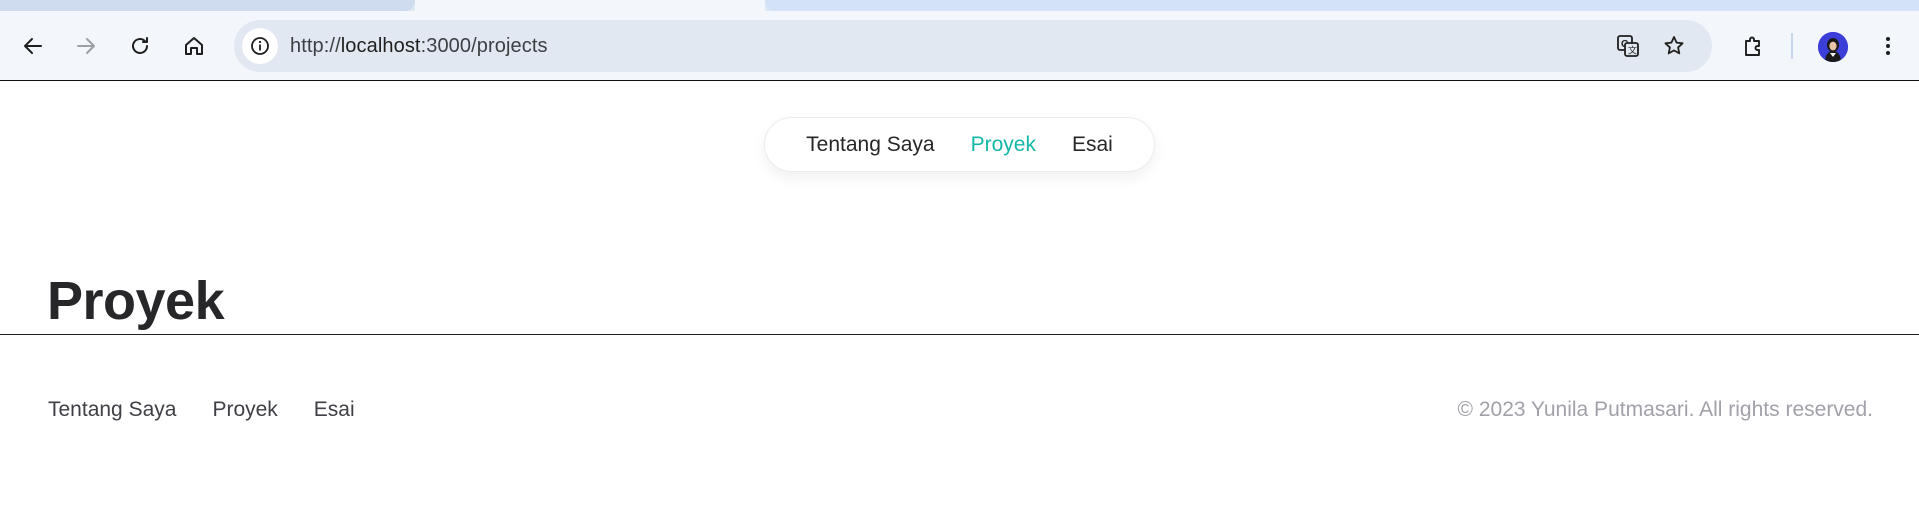 This screenshot has height=527, width=1919. I want to click on url-text: http://localhost:3000/projects, so click(419, 46).